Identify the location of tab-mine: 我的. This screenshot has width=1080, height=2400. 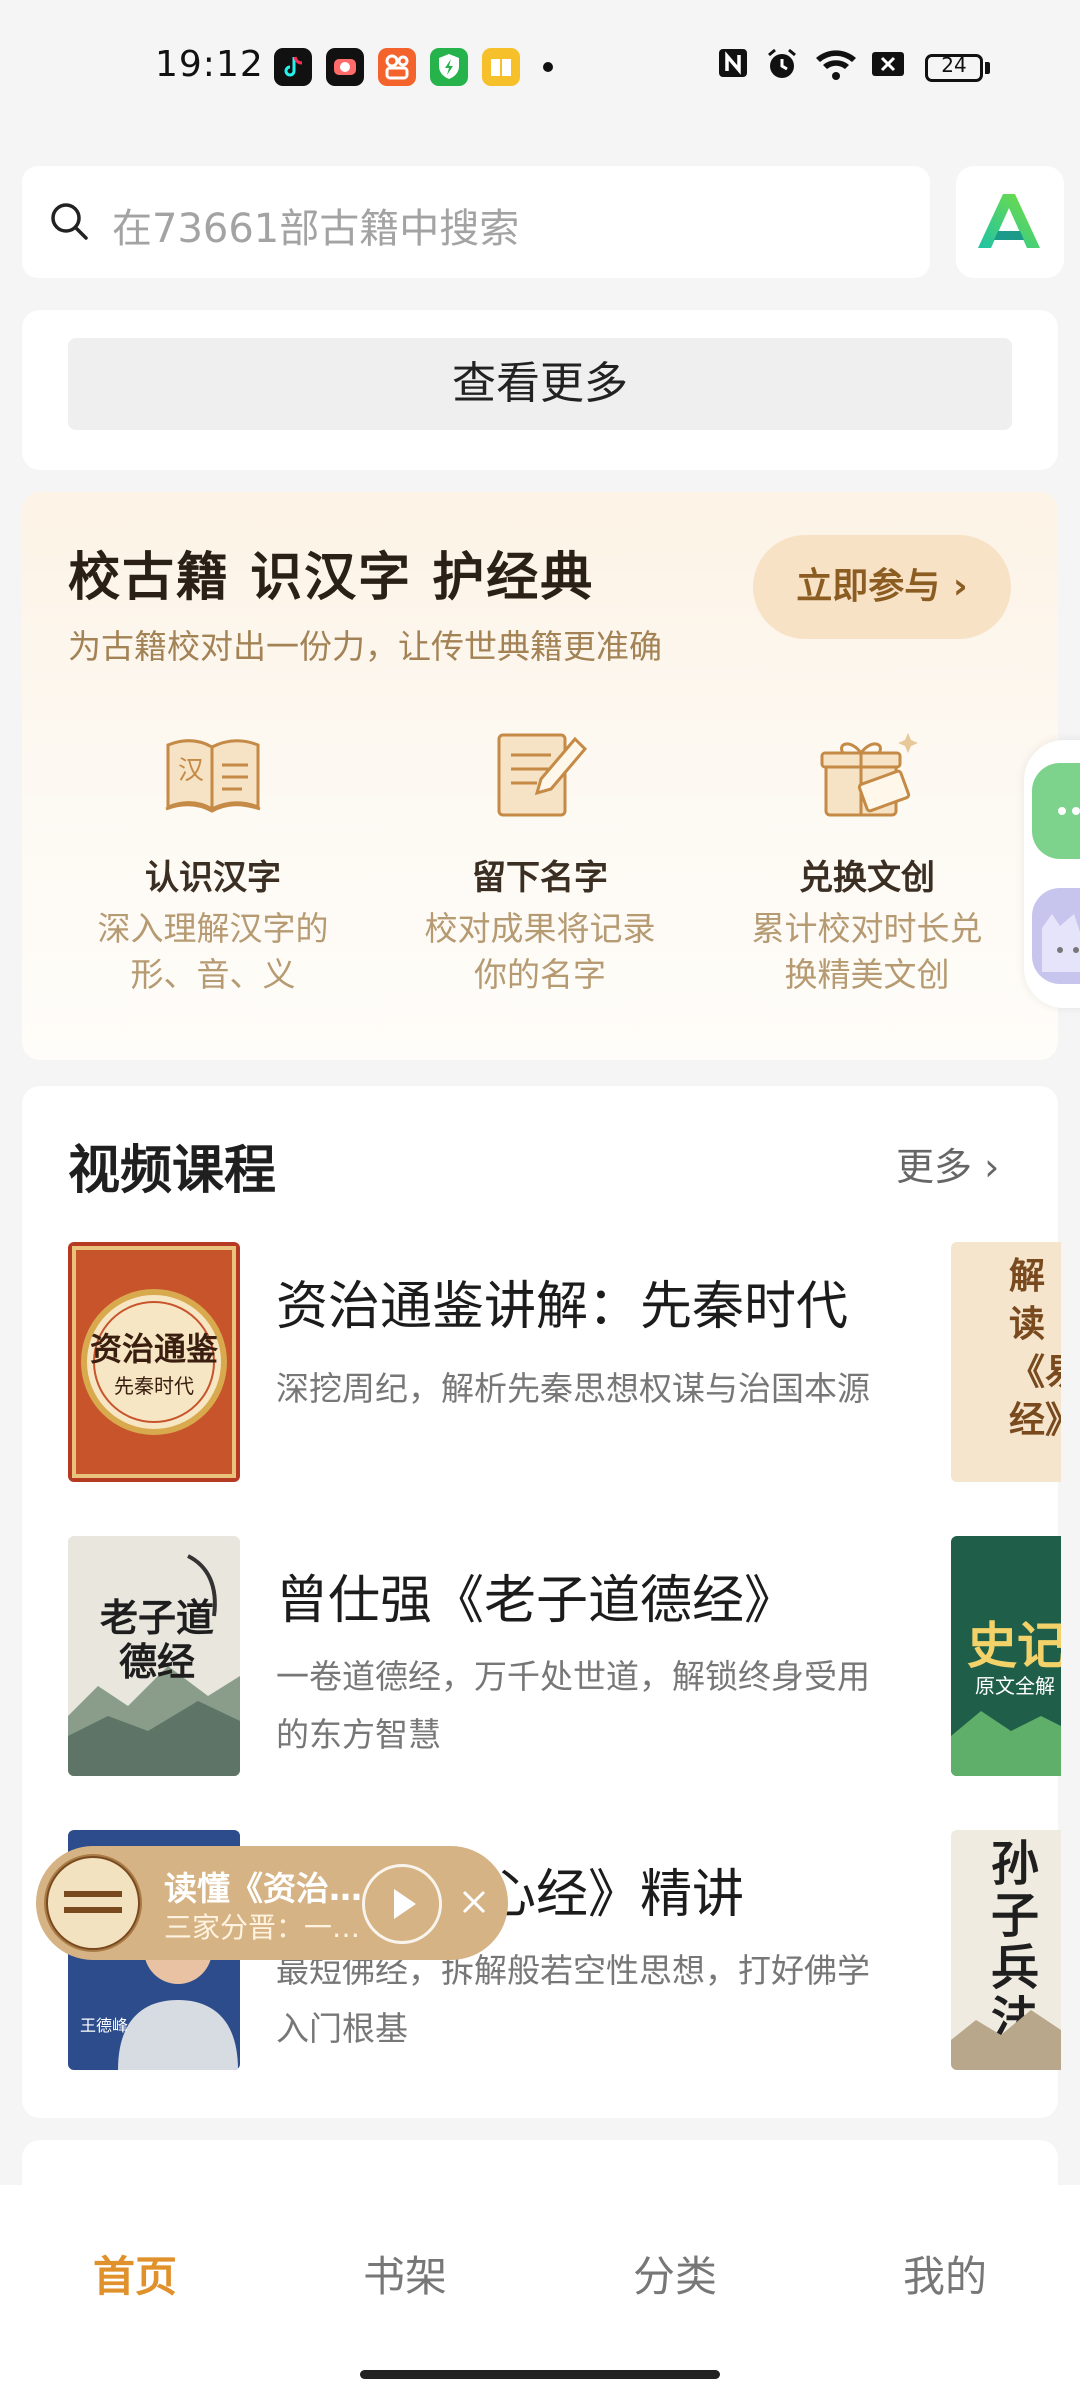
(945, 2273).